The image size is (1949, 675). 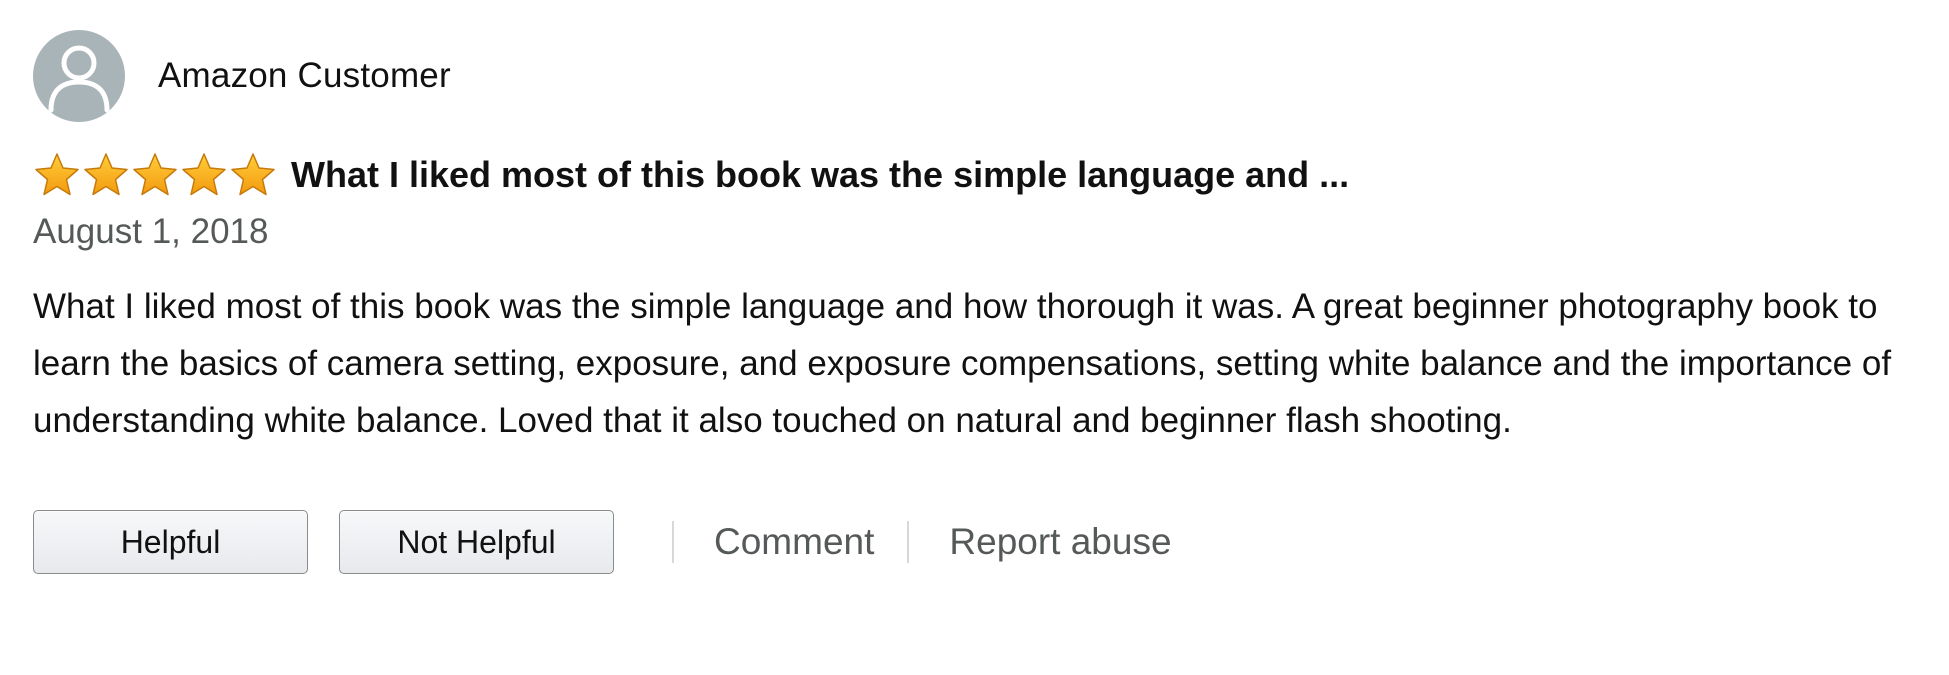 I want to click on review-date: August 1, 2018, so click(x=151, y=231).